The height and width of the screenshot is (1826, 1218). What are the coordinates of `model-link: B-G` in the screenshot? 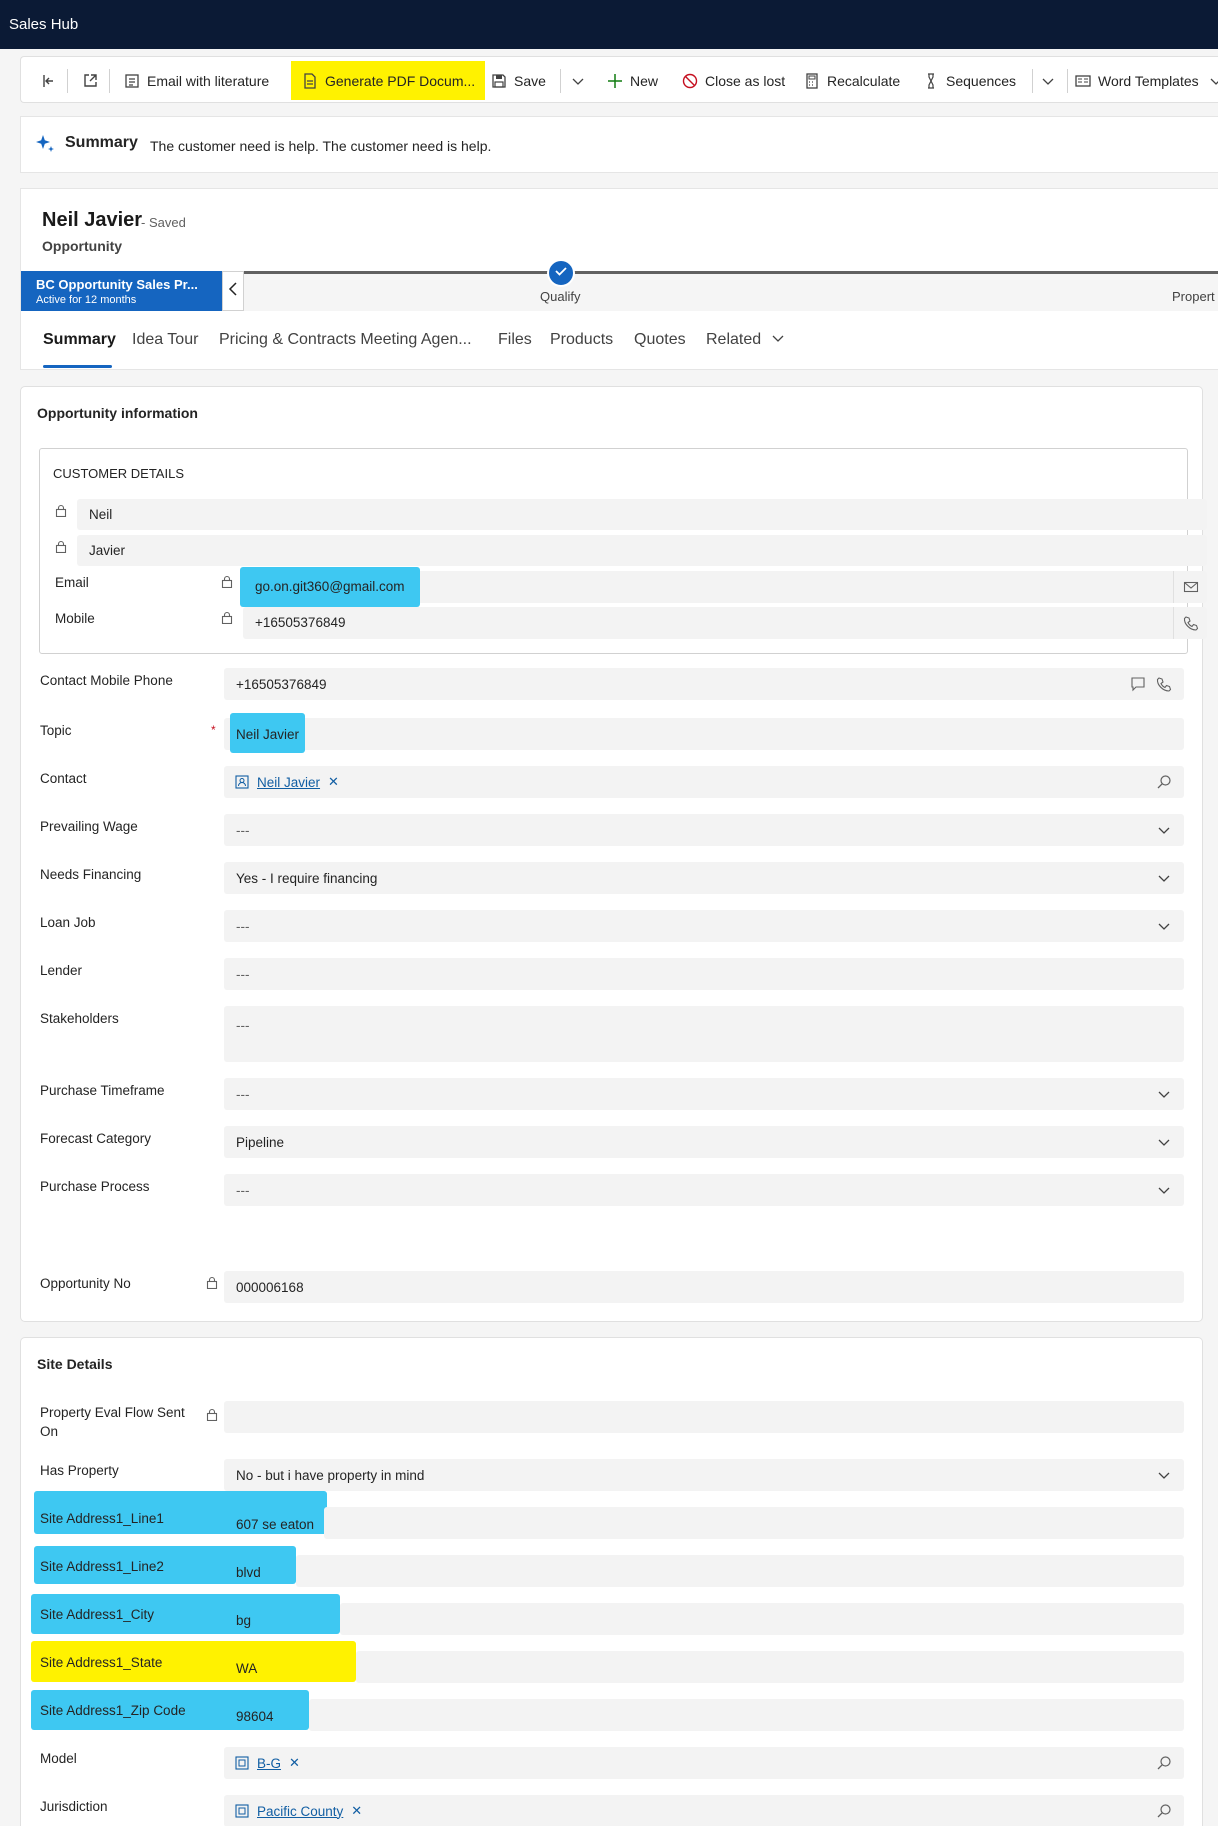 It's located at (269, 1763).